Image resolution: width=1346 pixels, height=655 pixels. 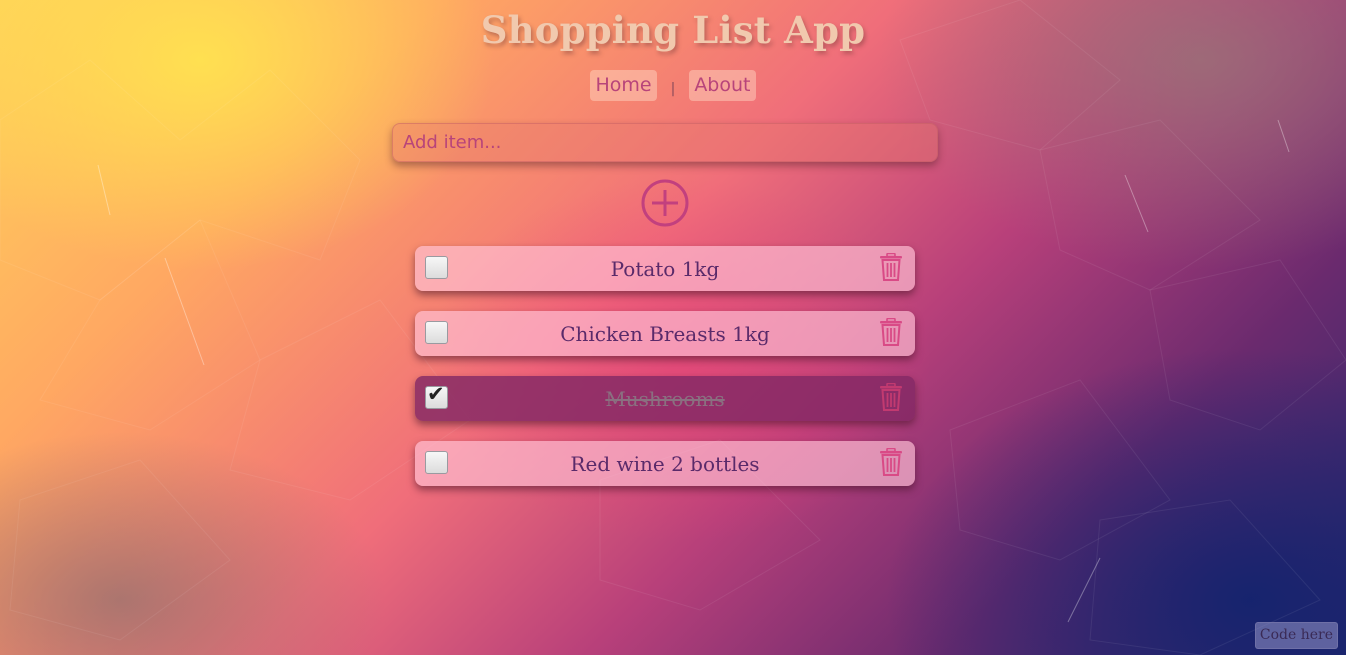 I want to click on item-label: Potato 1kg, so click(x=665, y=268).